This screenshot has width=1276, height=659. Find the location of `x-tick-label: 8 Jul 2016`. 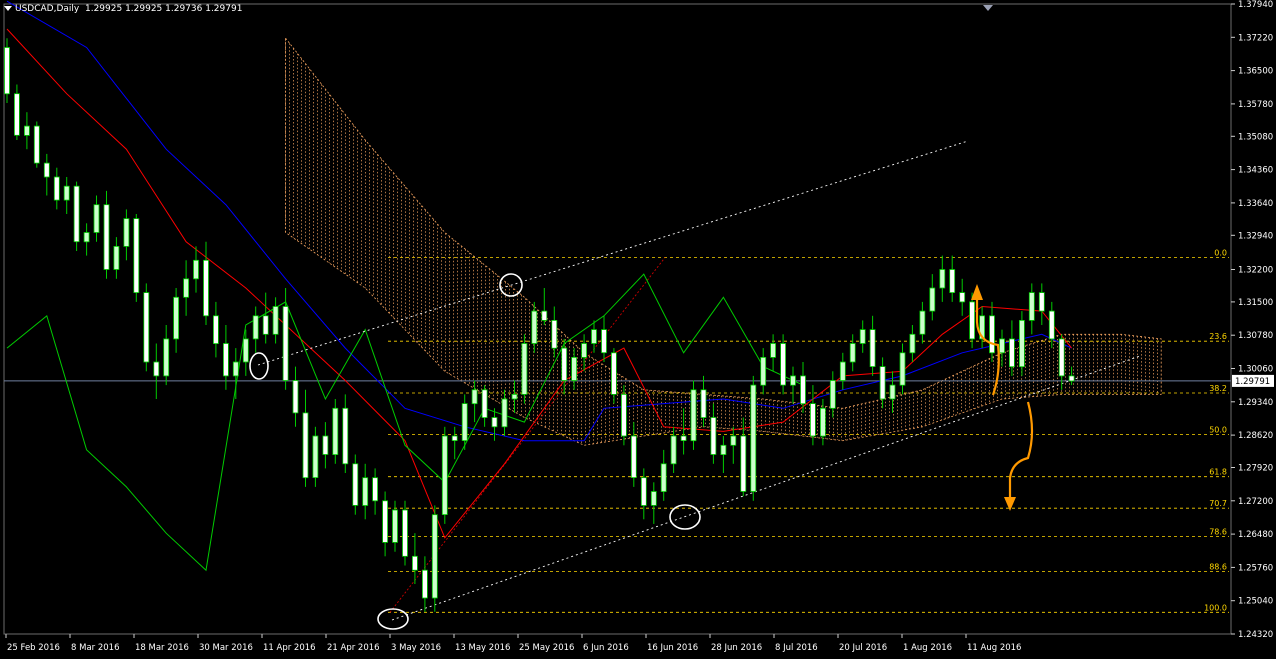

x-tick-label: 8 Jul 2016 is located at coordinates (796, 648).